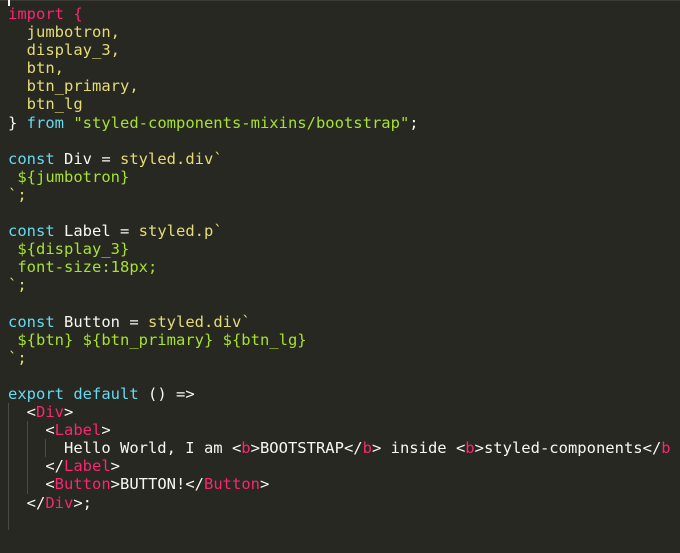 The height and width of the screenshot is (553, 680). I want to click on code-line: font-size:18px;, so click(344, 267).